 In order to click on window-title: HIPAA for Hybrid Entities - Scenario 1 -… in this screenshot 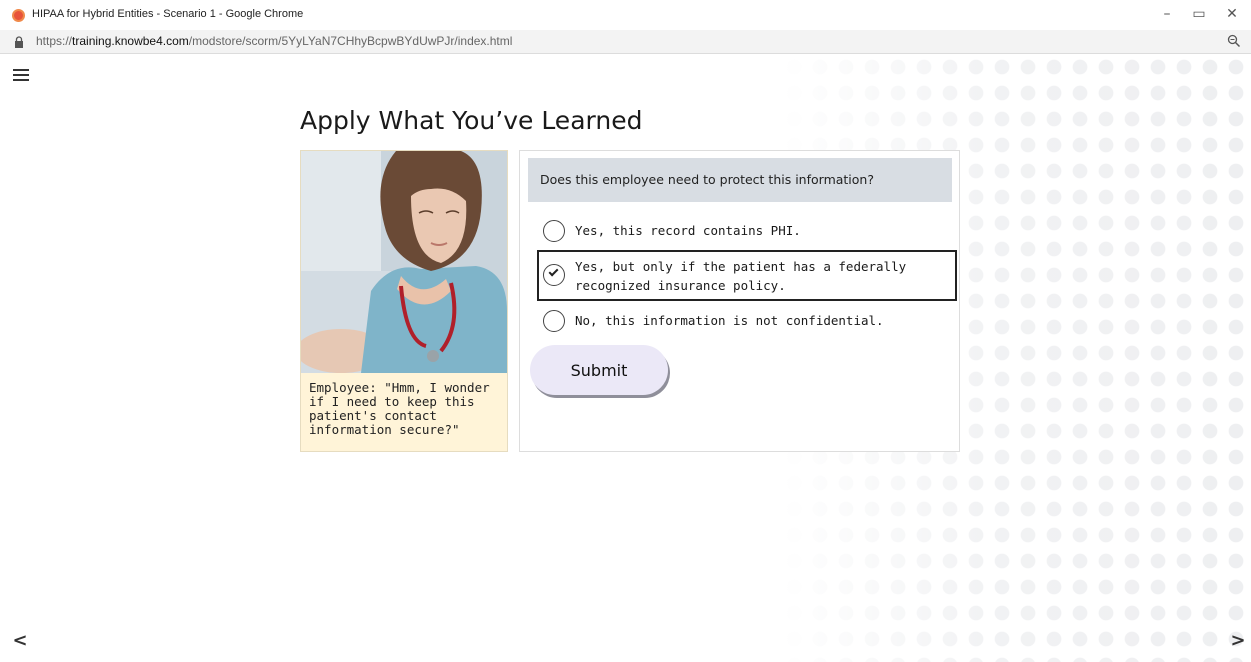, I will do `click(168, 14)`.